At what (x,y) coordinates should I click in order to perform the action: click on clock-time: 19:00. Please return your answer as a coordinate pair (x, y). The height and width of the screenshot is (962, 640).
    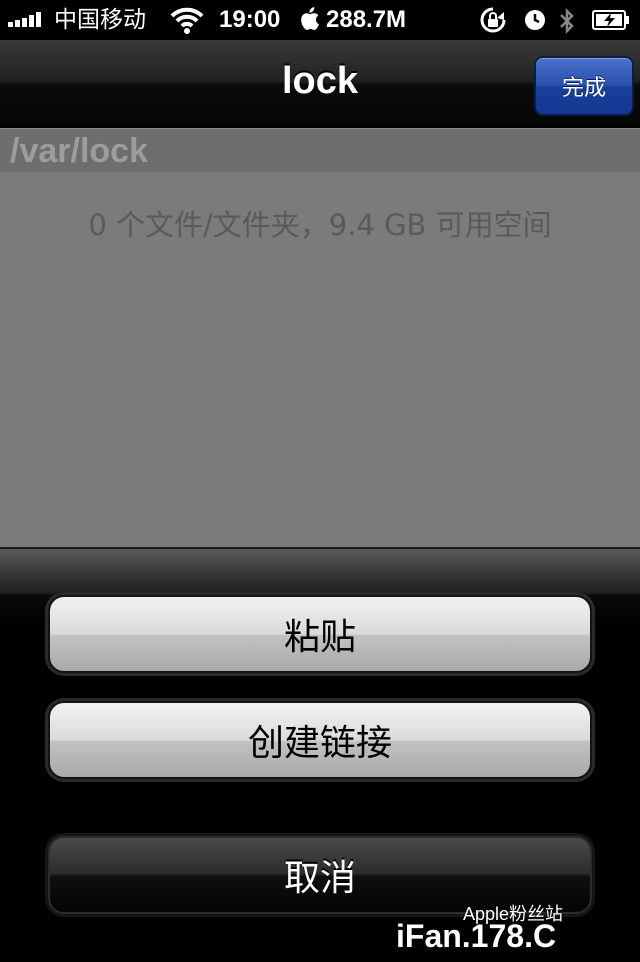
    Looking at the image, I should click on (250, 19).